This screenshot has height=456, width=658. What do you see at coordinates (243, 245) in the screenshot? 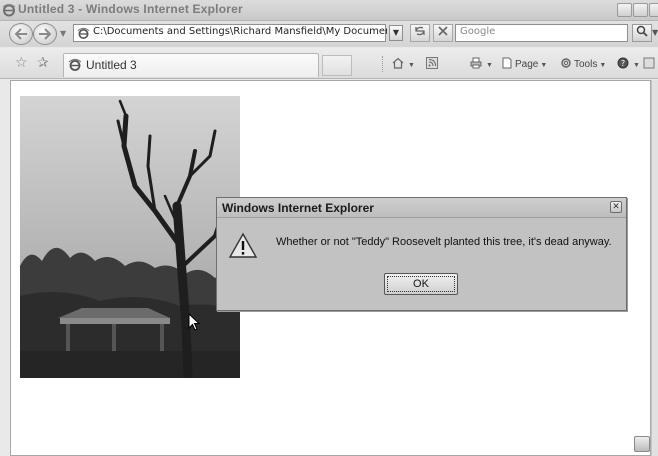
I see `warning-icon` at bounding box center [243, 245].